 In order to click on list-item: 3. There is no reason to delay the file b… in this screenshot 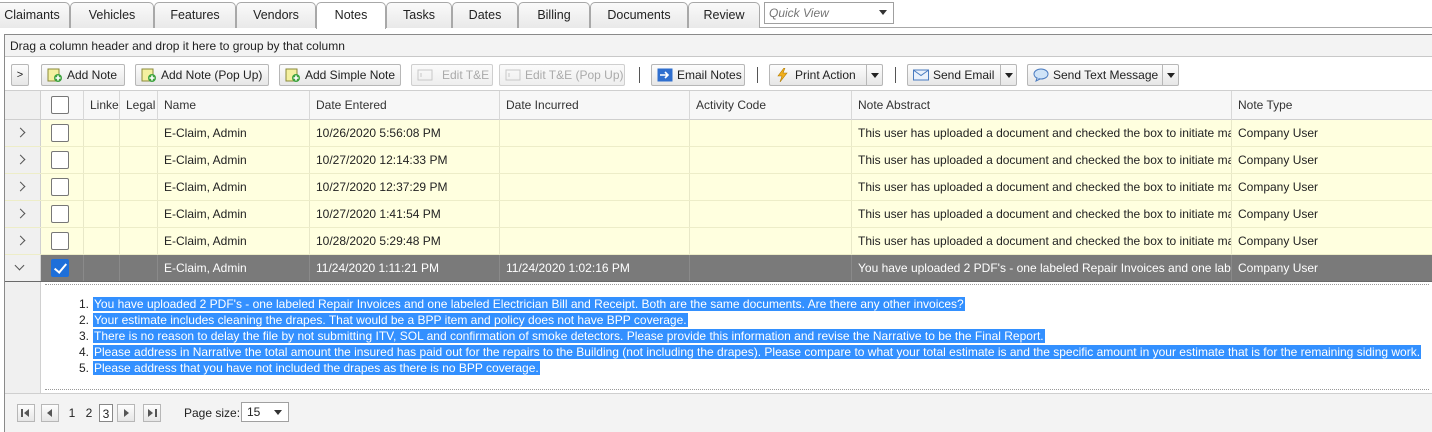, I will do `click(750, 336)`.